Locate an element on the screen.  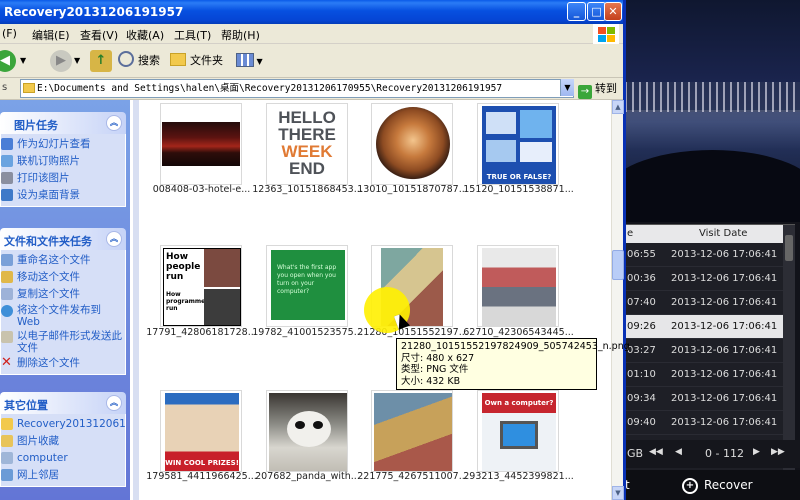
history-row: 03:27 2013-12-06 17:06:41 is located at coordinates (710, 351).